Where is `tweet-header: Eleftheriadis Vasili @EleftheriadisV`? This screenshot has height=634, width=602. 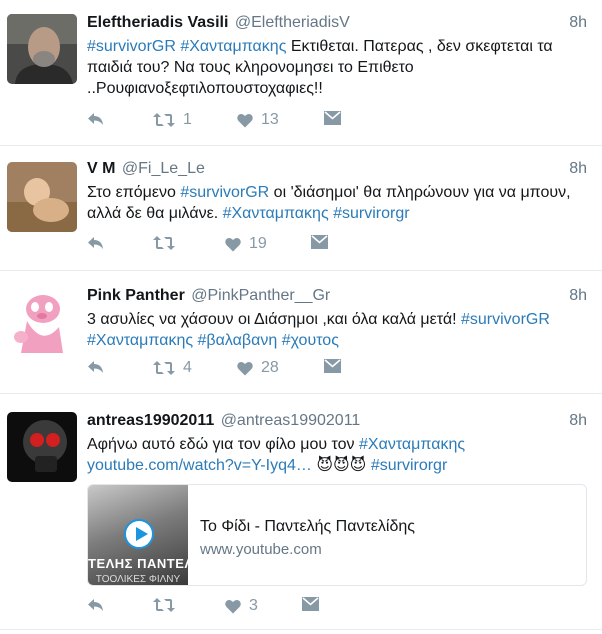
tweet-header: Eleftheriadis Vasili @EleftheriadisV is located at coordinates (218, 23).